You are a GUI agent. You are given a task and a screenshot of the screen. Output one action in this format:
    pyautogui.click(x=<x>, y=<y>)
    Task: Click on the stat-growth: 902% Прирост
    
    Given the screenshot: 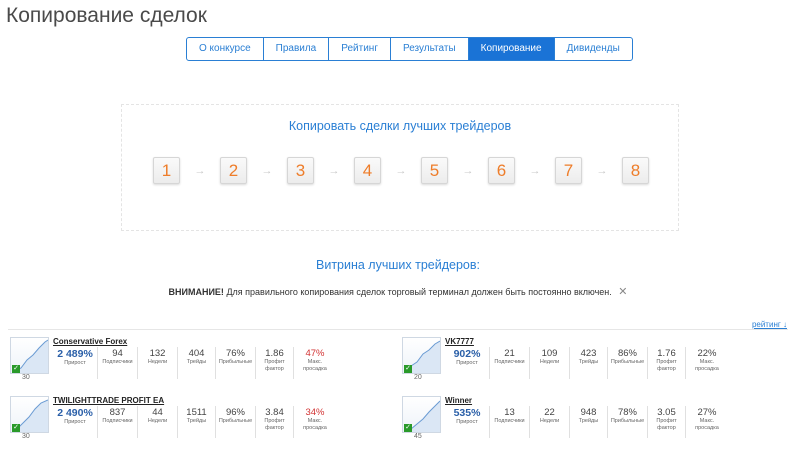 What is the action you would take?
    pyautogui.click(x=467, y=357)
    